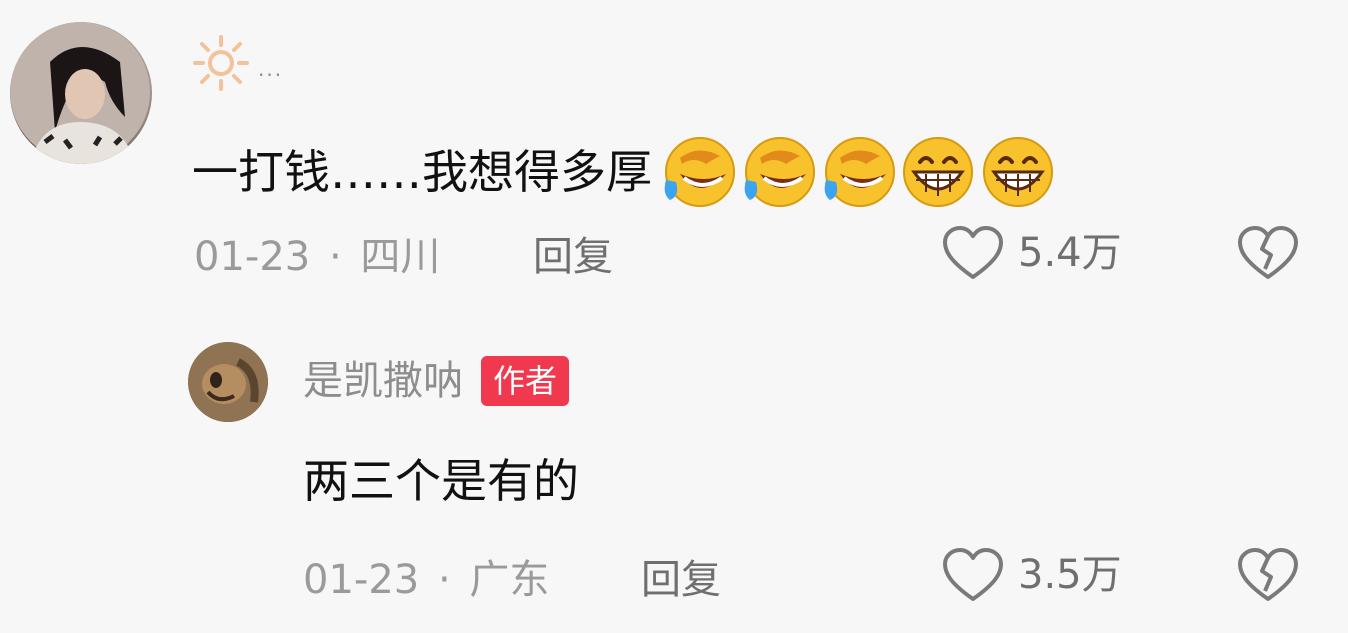 The width and height of the screenshot is (1348, 633). Describe the element at coordinates (252, 257) in the screenshot. I see `comment-date: 01-23` at that location.